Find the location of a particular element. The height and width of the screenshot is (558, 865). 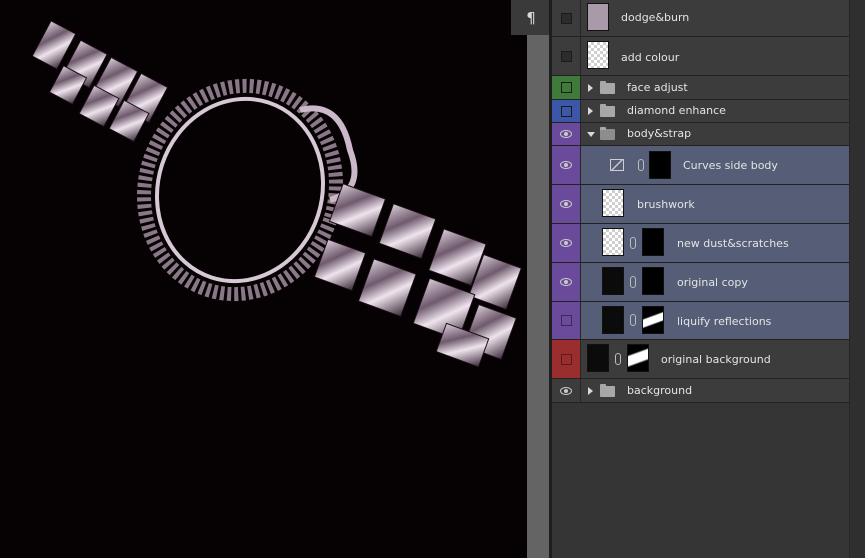

layer-name: dodge&burn is located at coordinates (655, 17).